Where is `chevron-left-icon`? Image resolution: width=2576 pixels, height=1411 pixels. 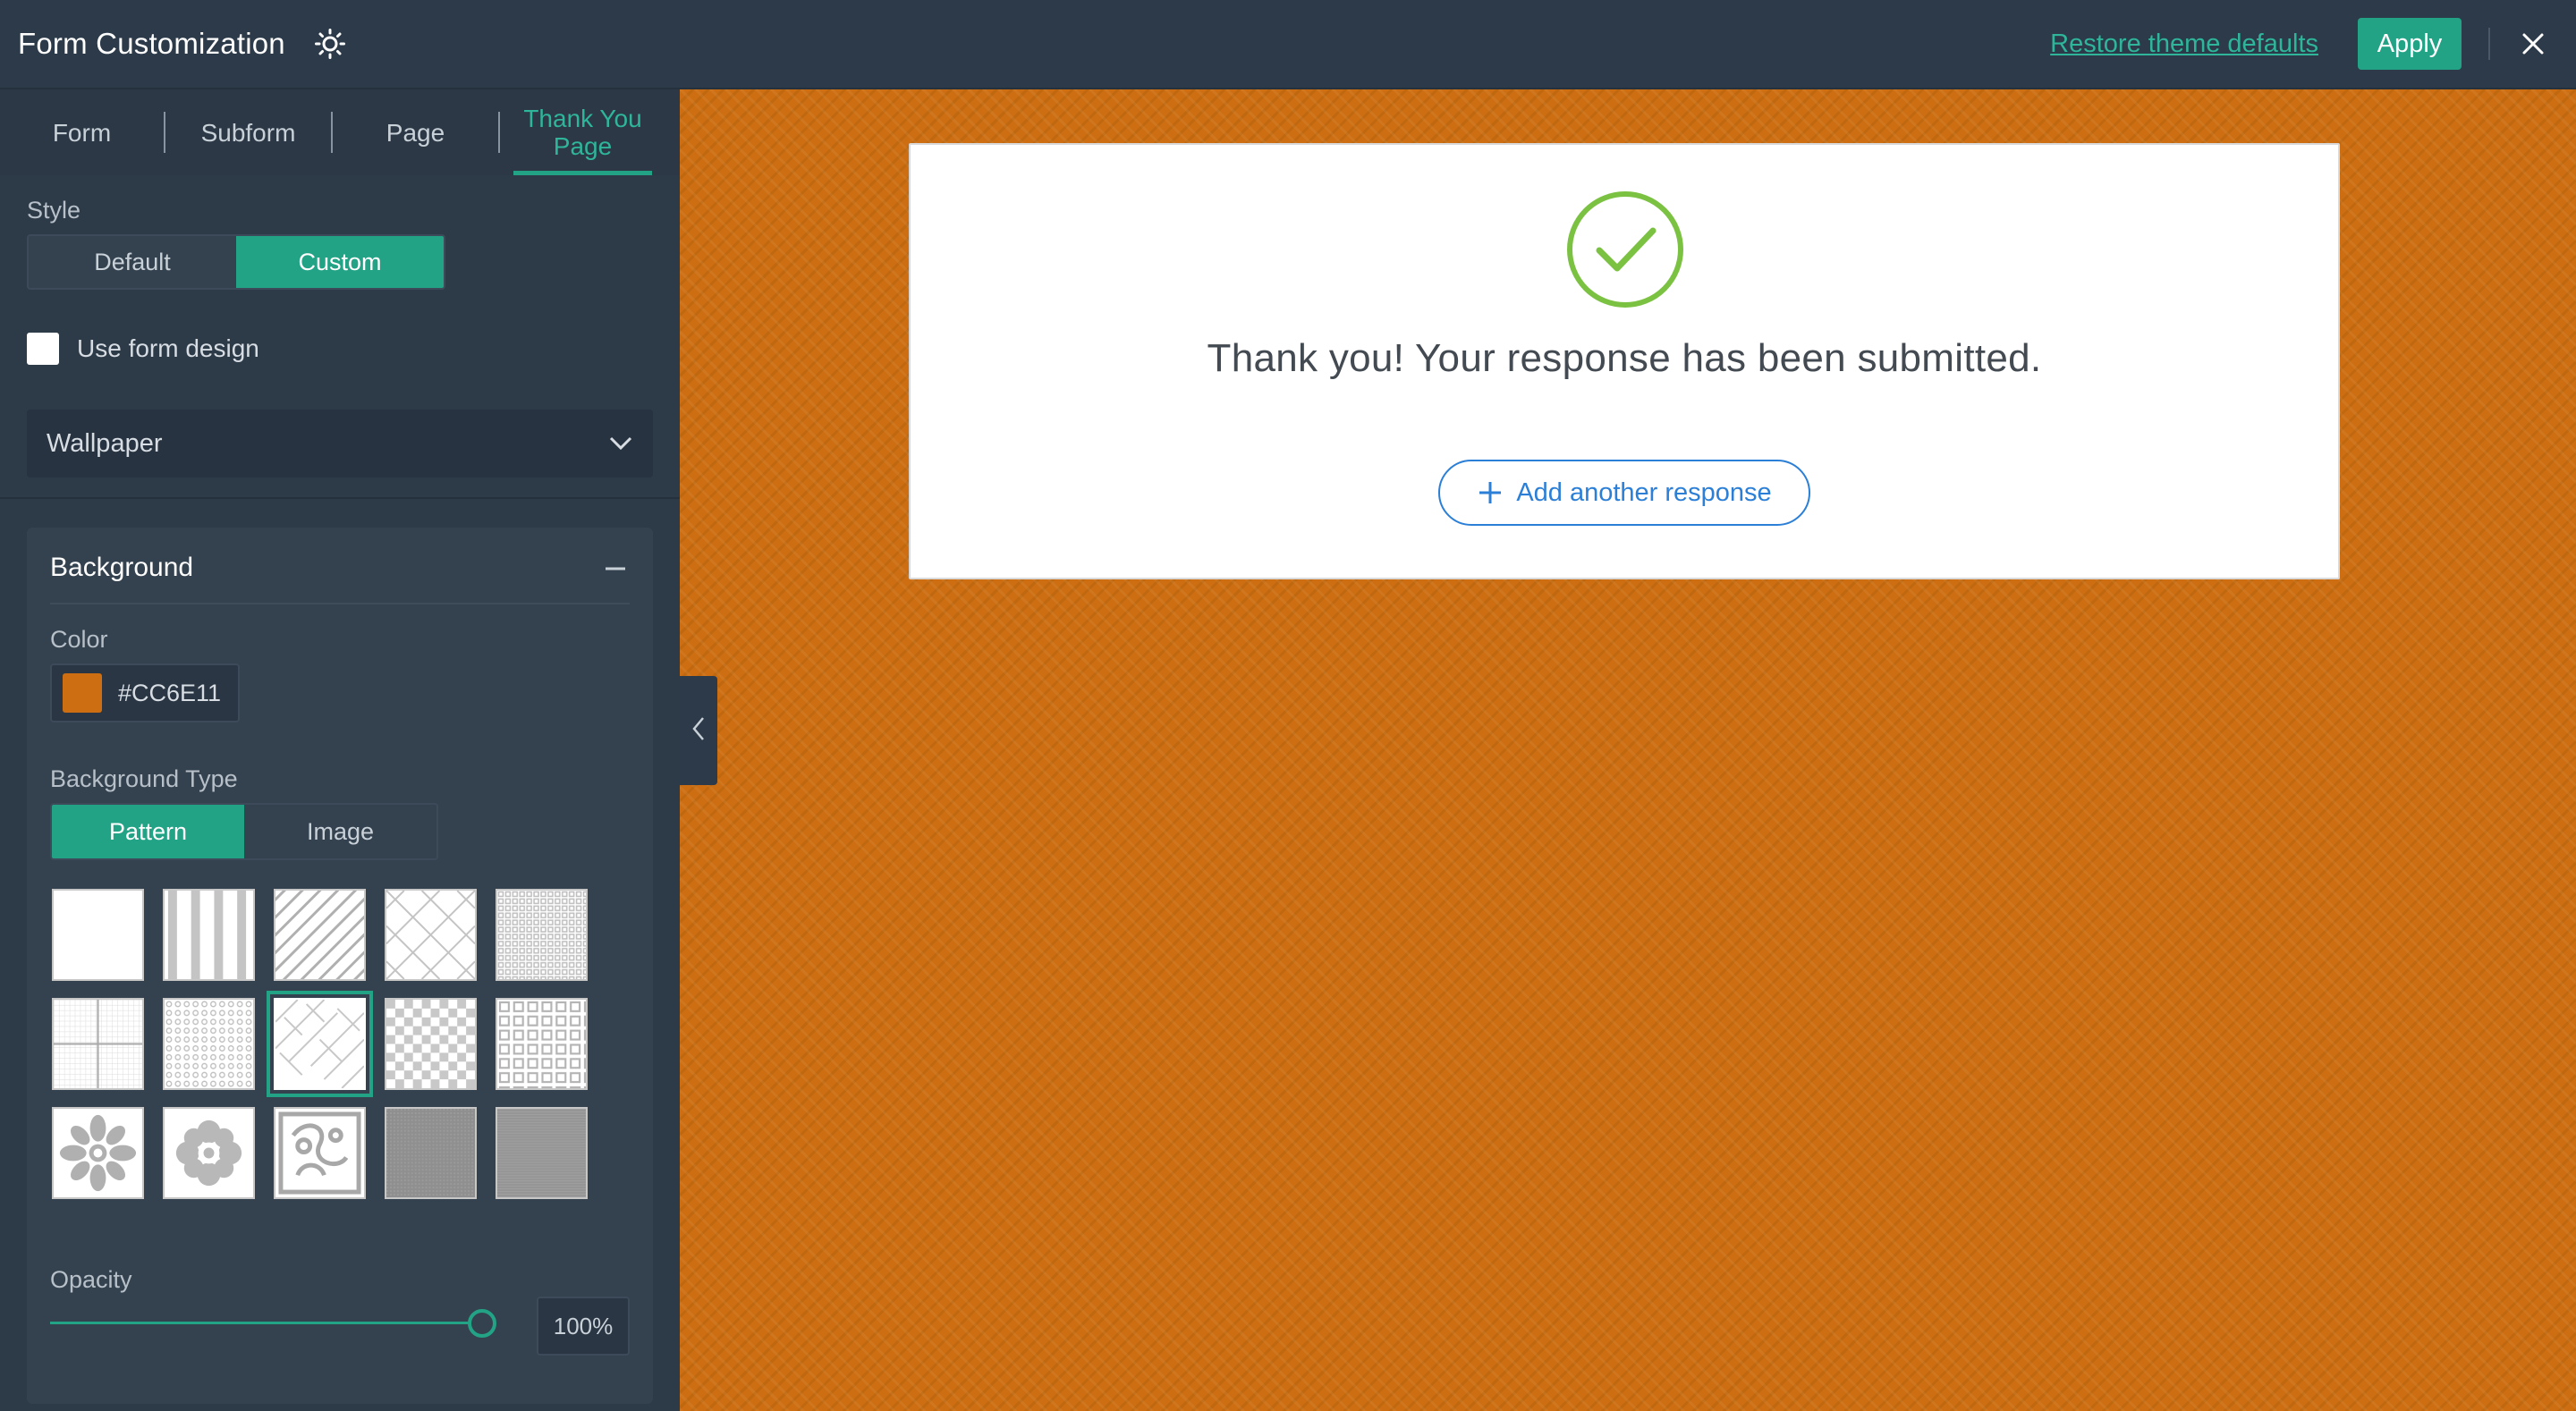
chevron-left-icon is located at coordinates (698, 731).